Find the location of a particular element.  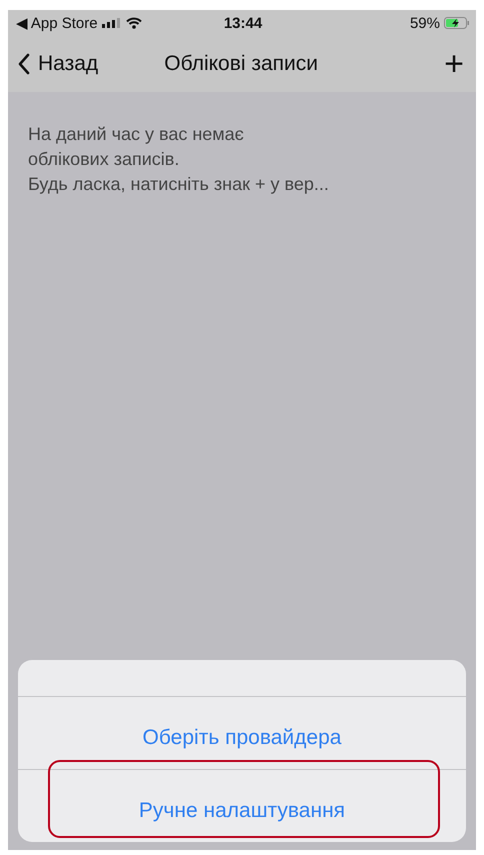

back-to-app-link: ◀ App Store is located at coordinates (57, 23).